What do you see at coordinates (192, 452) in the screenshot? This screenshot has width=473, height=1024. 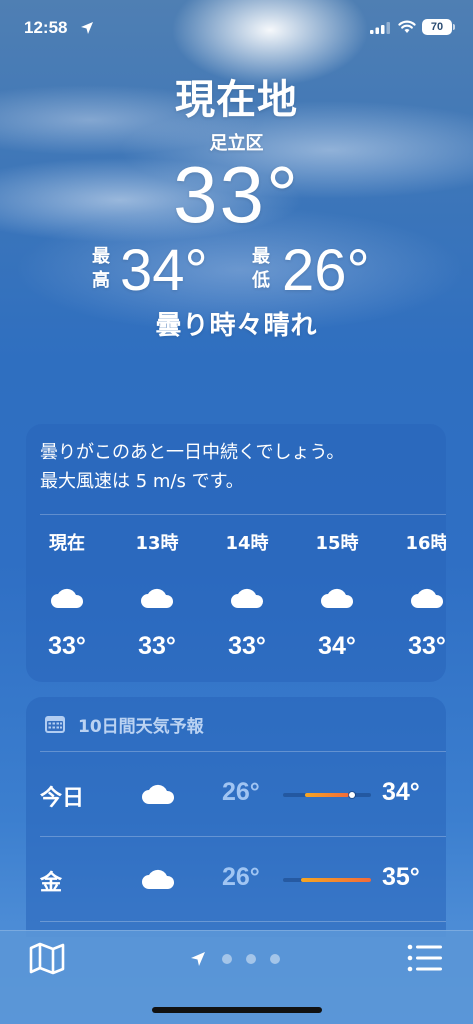 I see `summary-line-1: 曇りがこのあと一日中続くでしょう。` at bounding box center [192, 452].